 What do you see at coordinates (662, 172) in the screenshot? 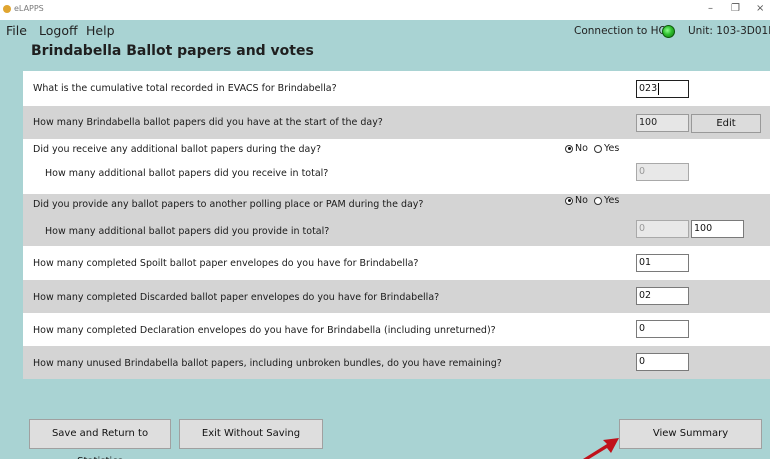
I see `received-total-input: 0` at bounding box center [662, 172].